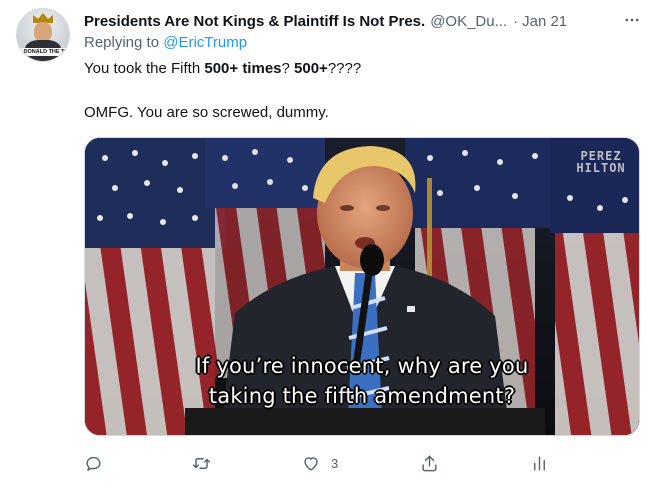  I want to click on replying-to: Replying to @EricTrump, so click(165, 42).